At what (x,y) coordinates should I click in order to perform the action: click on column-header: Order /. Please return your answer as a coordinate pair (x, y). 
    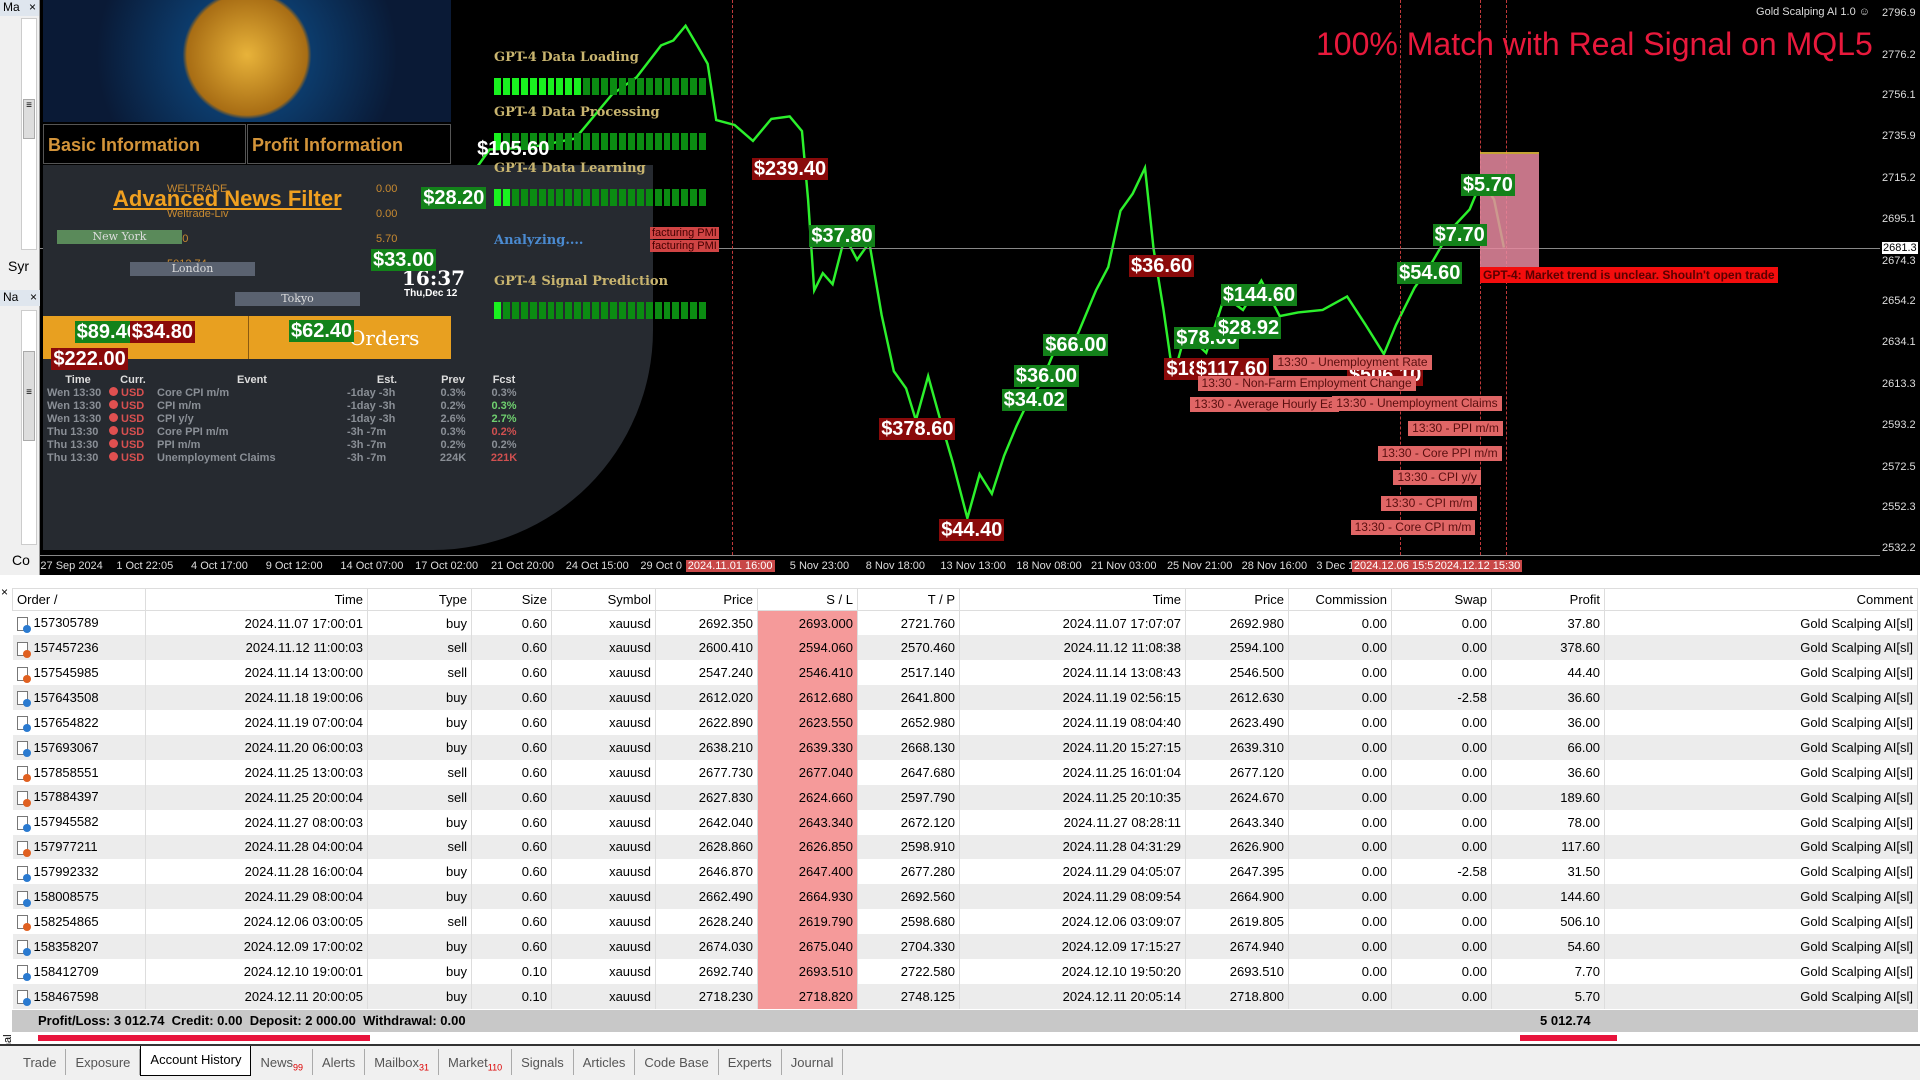
    Looking at the image, I should click on (79, 599).